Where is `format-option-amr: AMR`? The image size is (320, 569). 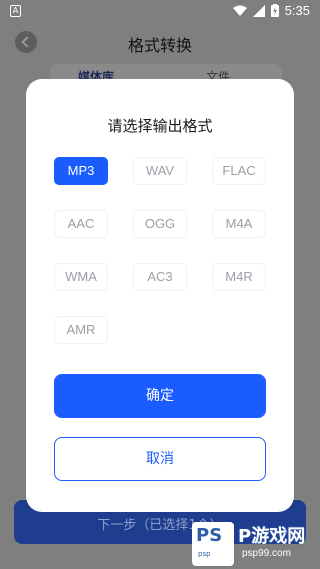 format-option-amr: AMR is located at coordinates (81, 330).